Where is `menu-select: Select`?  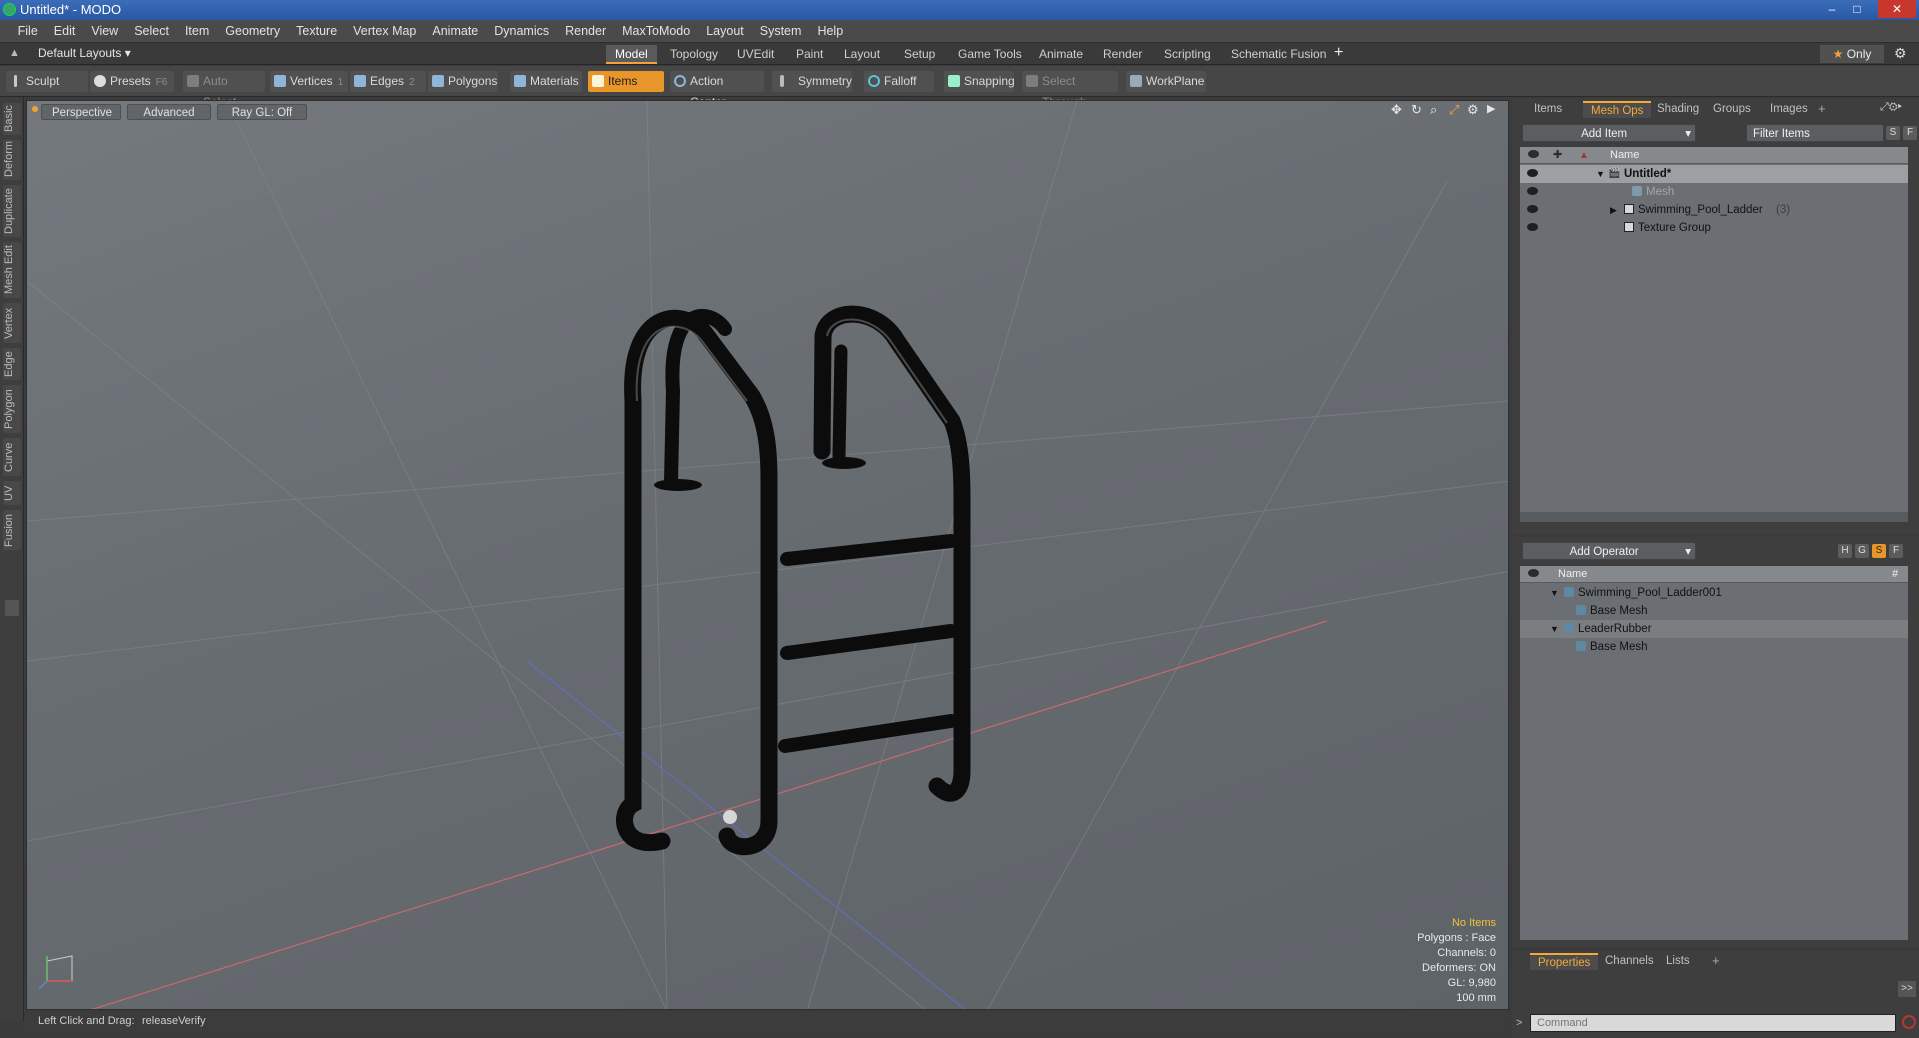 menu-select: Select is located at coordinates (151, 31).